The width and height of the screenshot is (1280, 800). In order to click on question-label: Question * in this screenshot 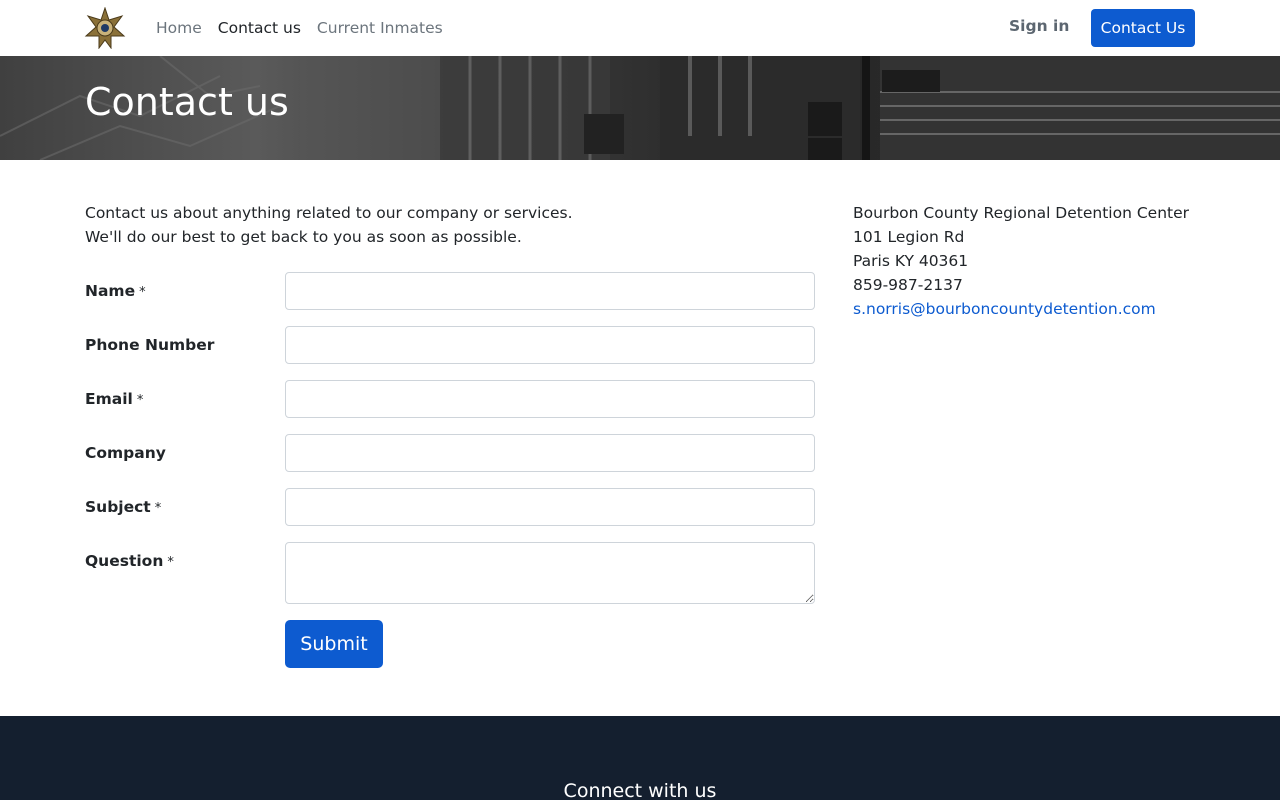, I will do `click(129, 561)`.